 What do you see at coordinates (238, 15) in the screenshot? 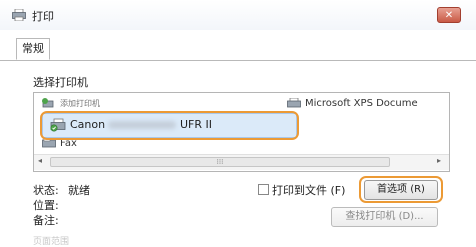
I see `title-bar: 打印 ✕` at bounding box center [238, 15].